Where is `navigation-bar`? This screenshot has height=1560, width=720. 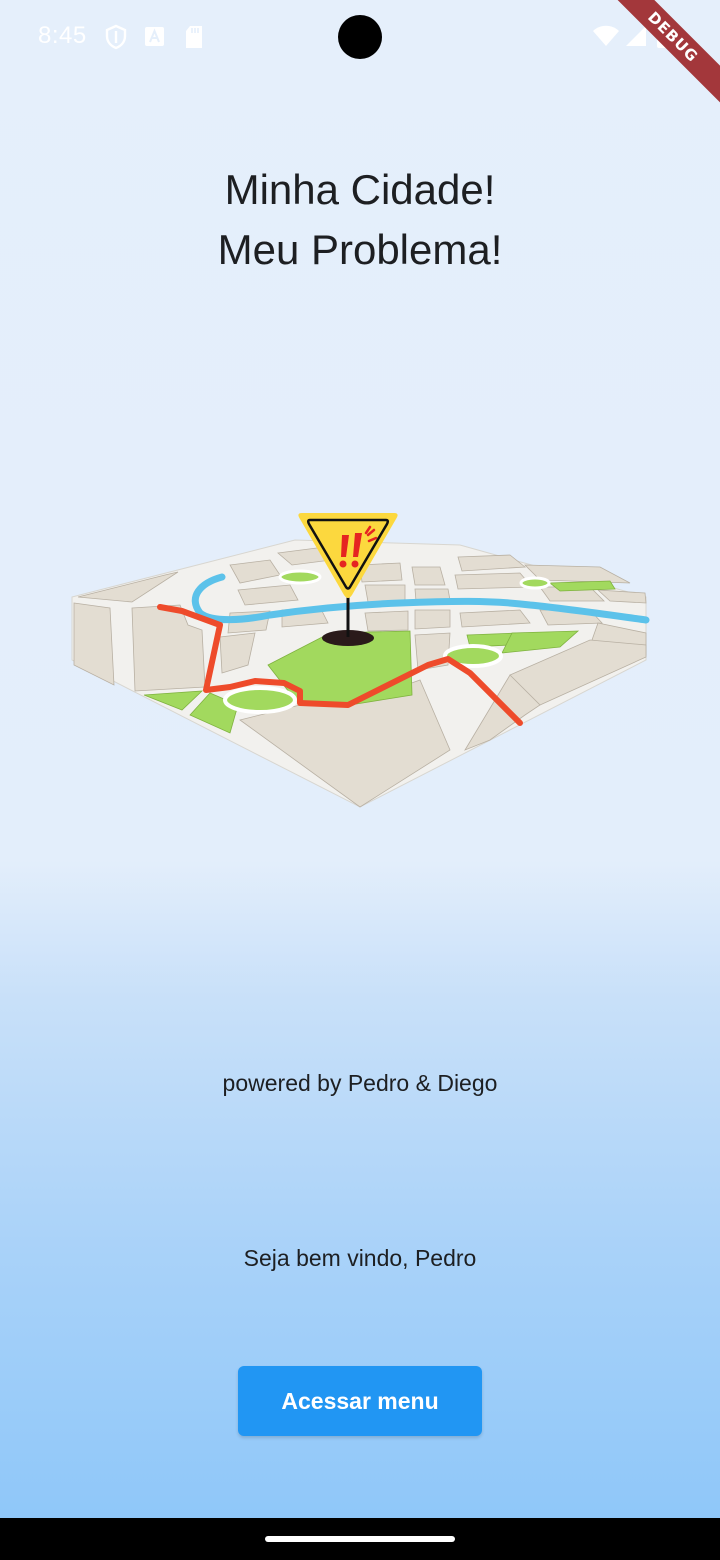
navigation-bar is located at coordinates (360, 1539).